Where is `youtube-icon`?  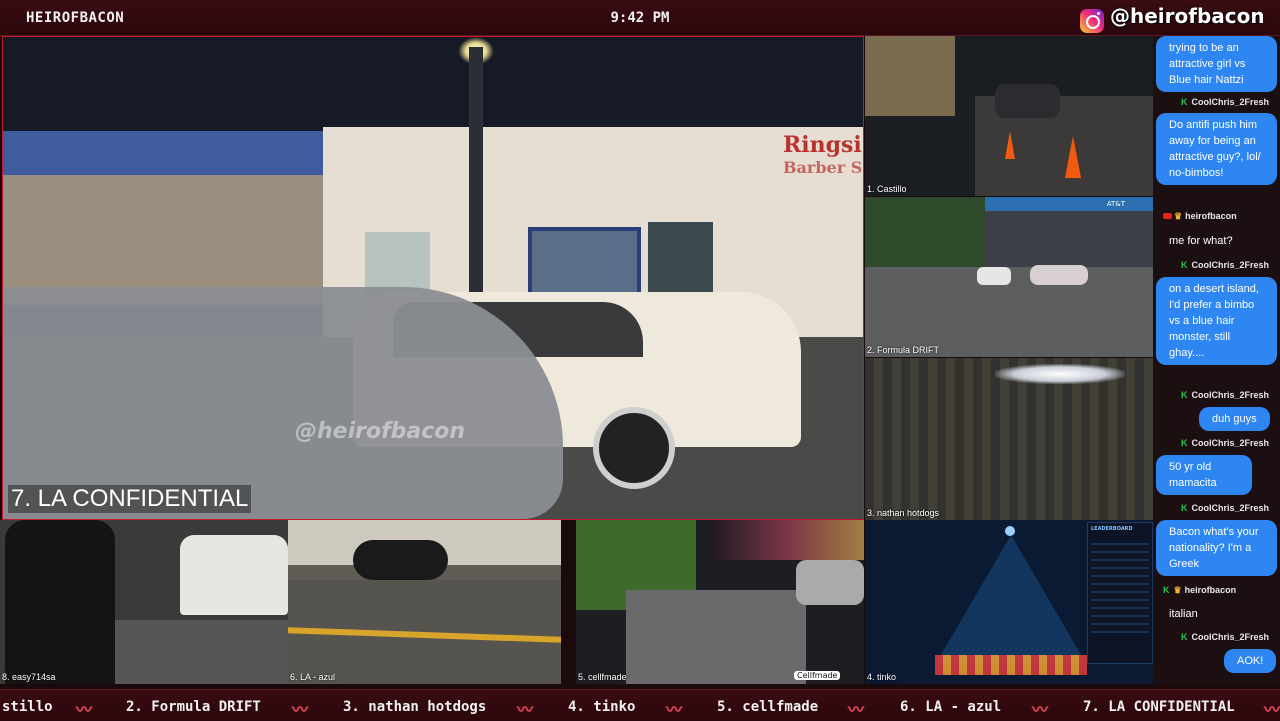
youtube-icon is located at coordinates (1167, 216).